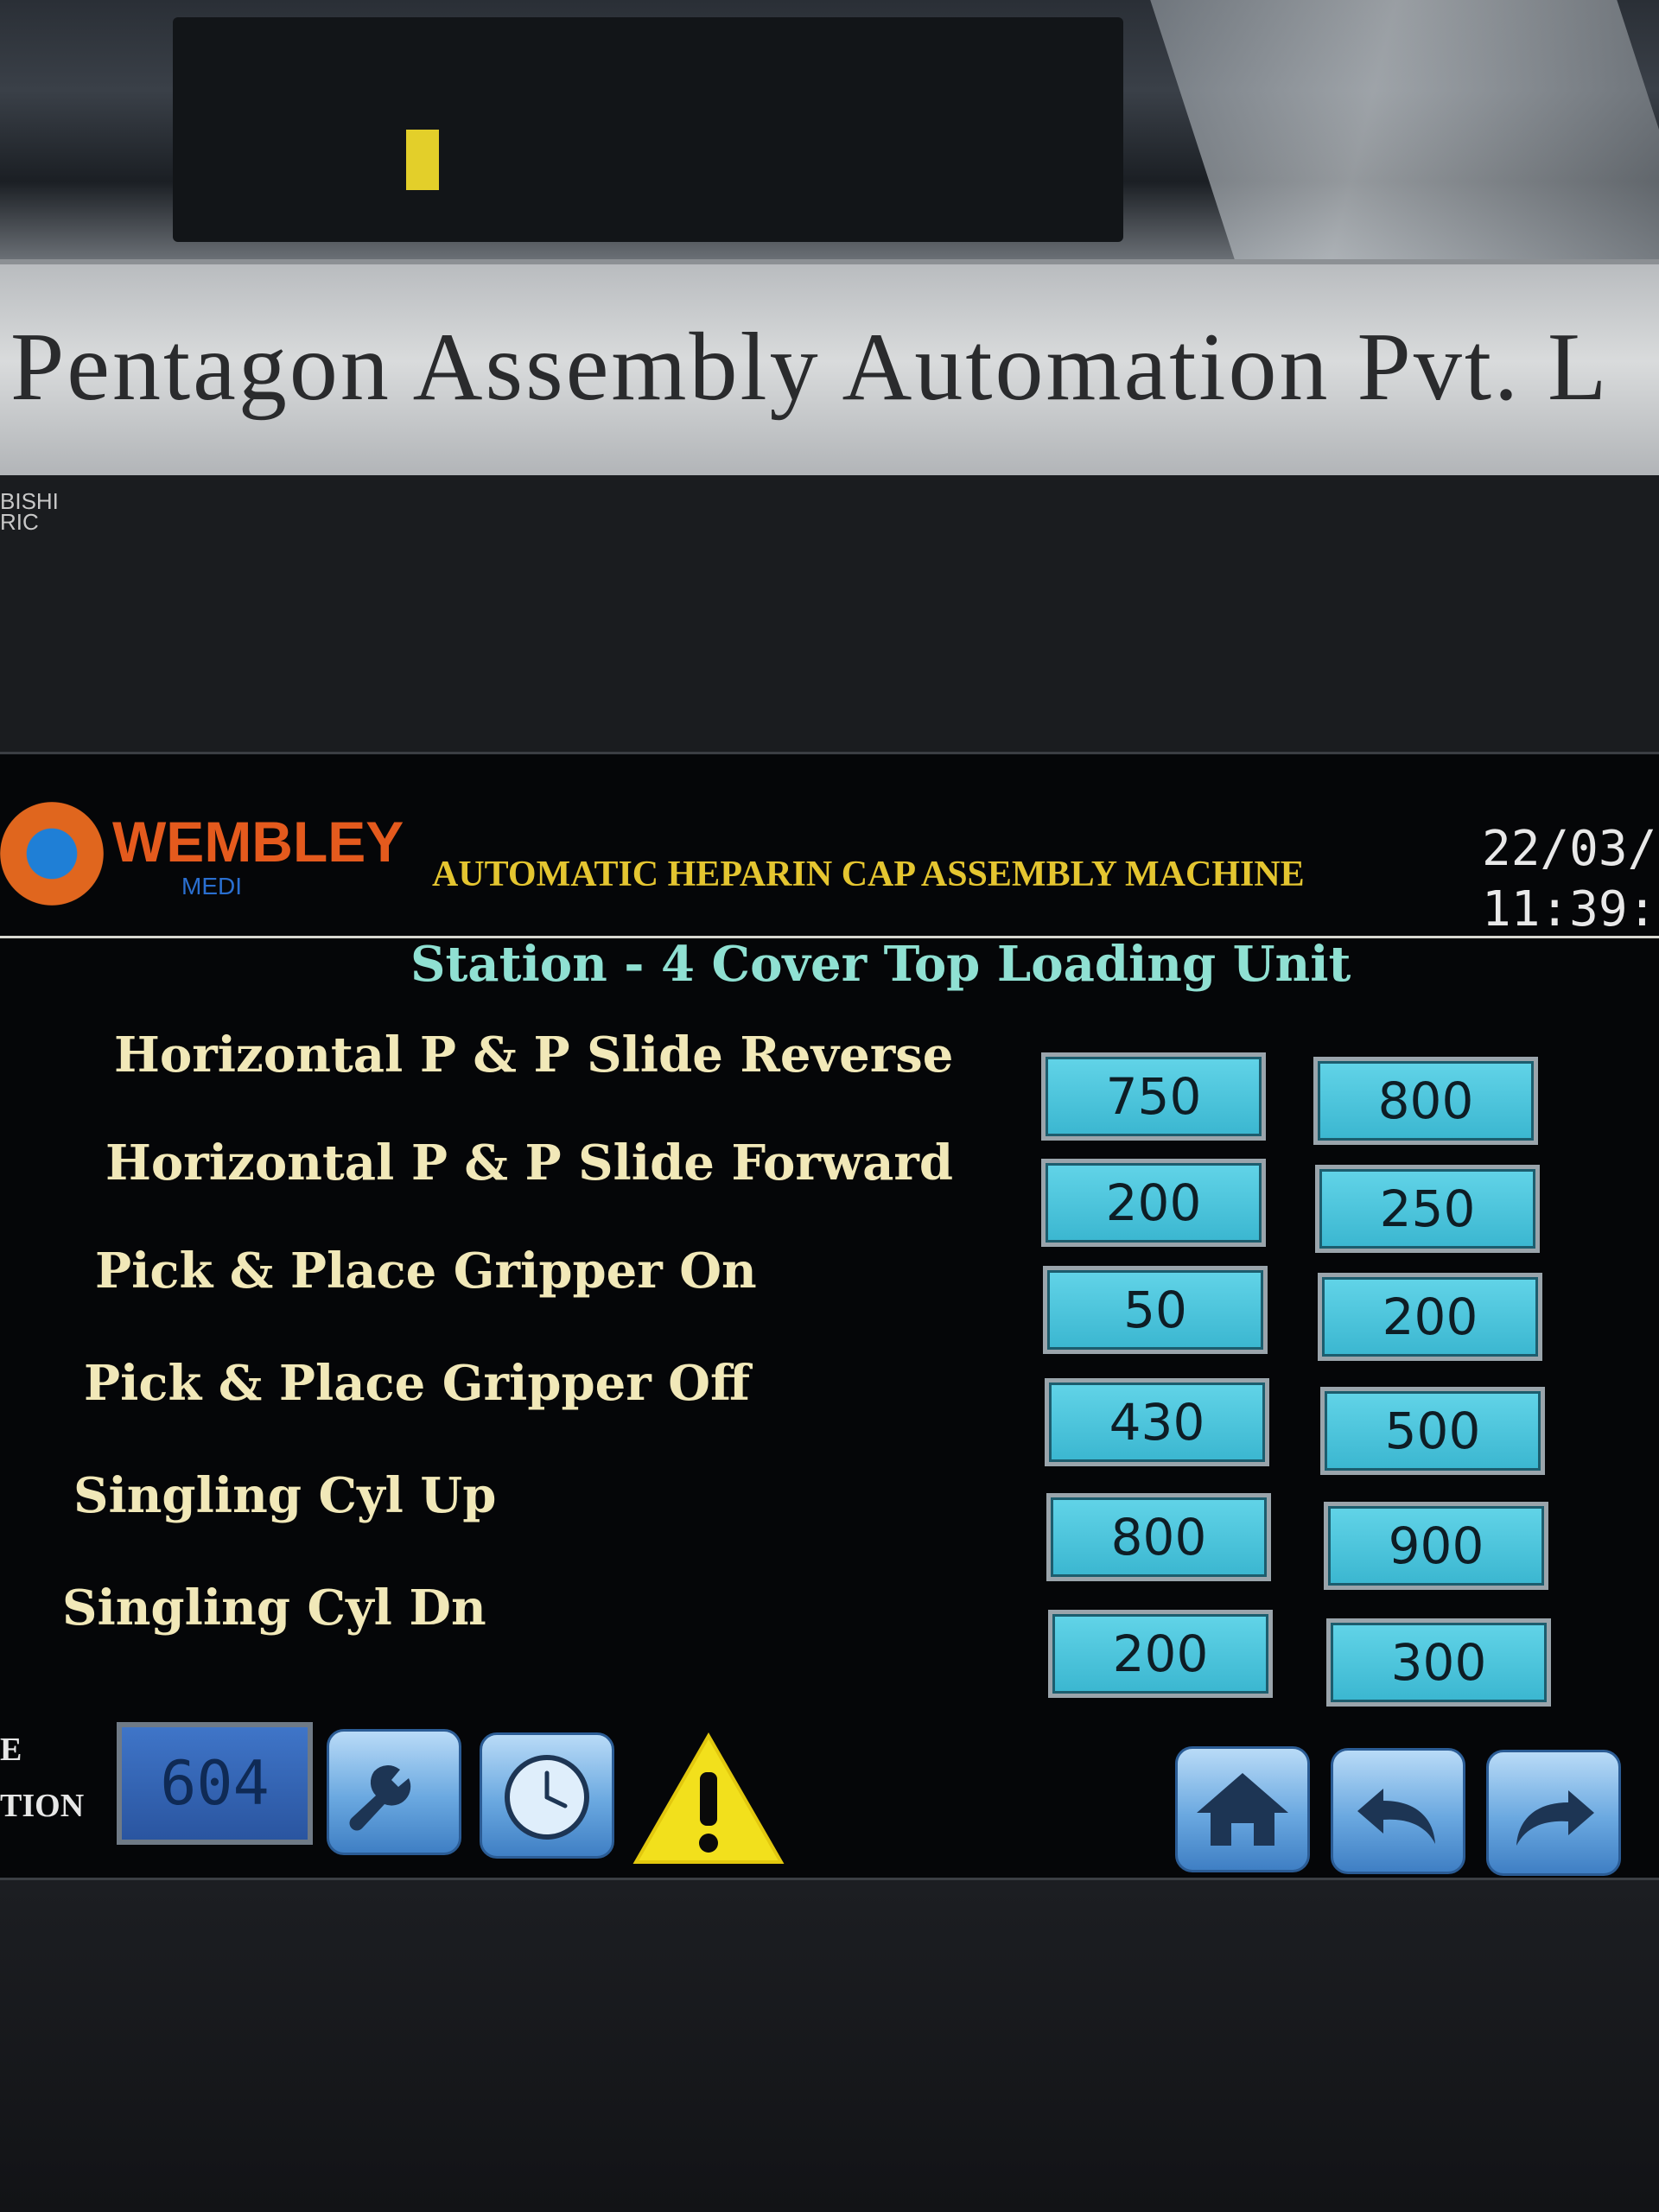  What do you see at coordinates (810, 367) in the screenshot?
I see `nameplate-text: Pentagon Assembly Automation Pvt. L` at bounding box center [810, 367].